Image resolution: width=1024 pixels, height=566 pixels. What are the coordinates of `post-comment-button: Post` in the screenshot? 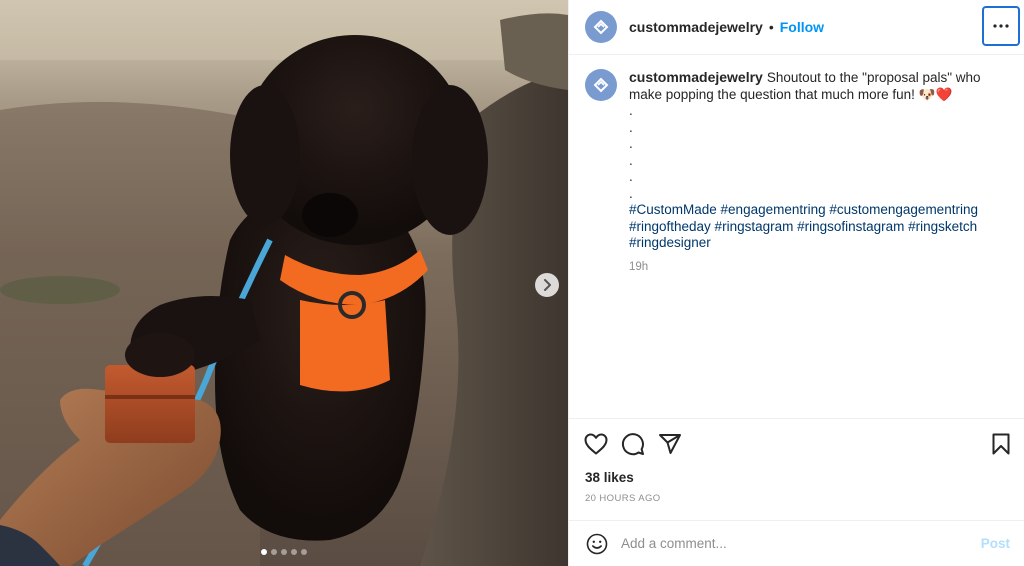 It's located at (995, 543).